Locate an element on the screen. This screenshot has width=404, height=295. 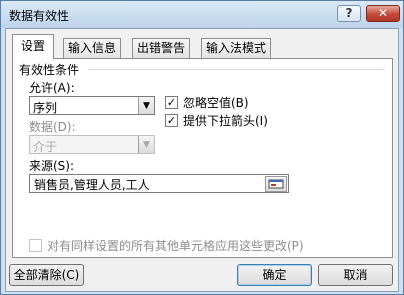
ok-button: 确定 is located at coordinates (274, 275).